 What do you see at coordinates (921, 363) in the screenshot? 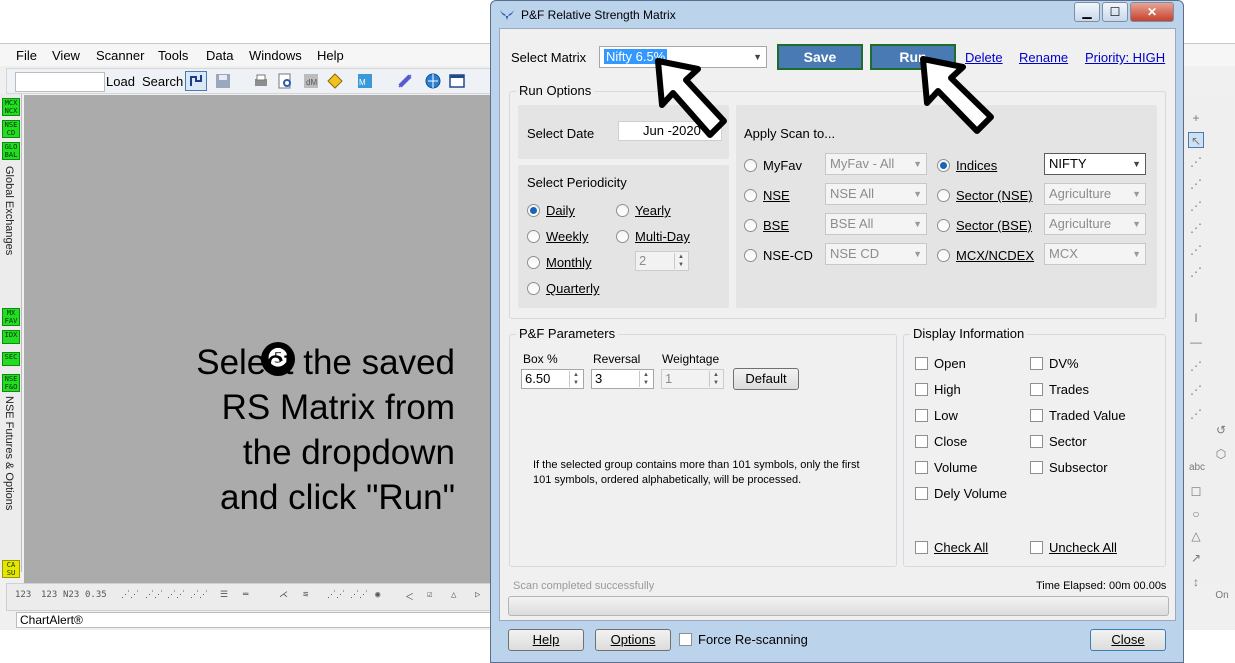
I see `open-checkbox` at bounding box center [921, 363].